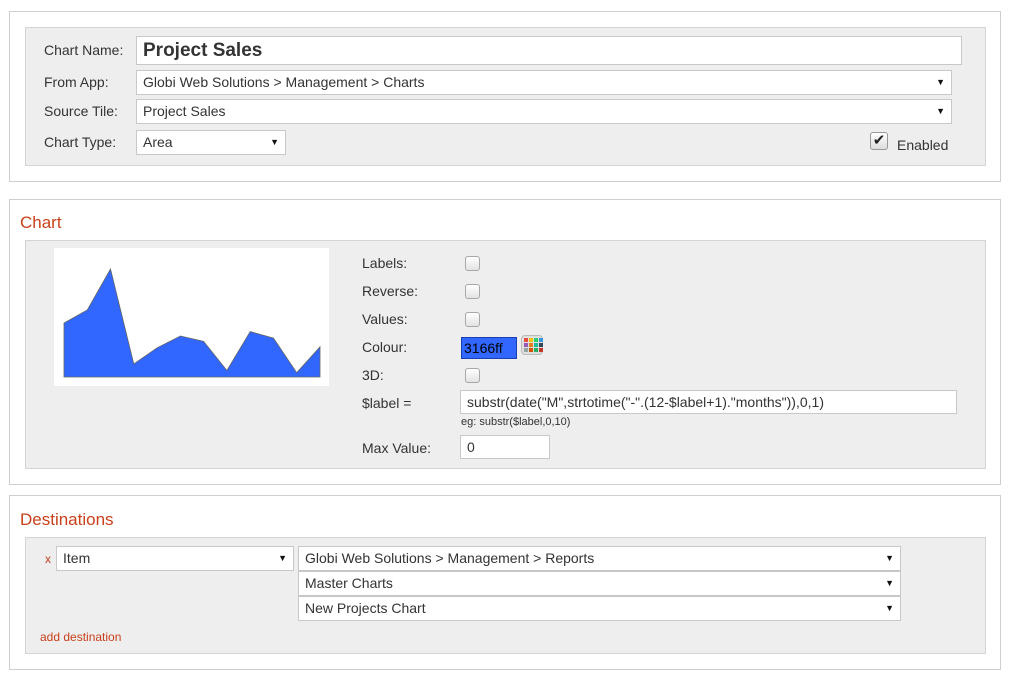  What do you see at coordinates (81, 111) in the screenshot?
I see `source-tile-label: Source Tile:` at bounding box center [81, 111].